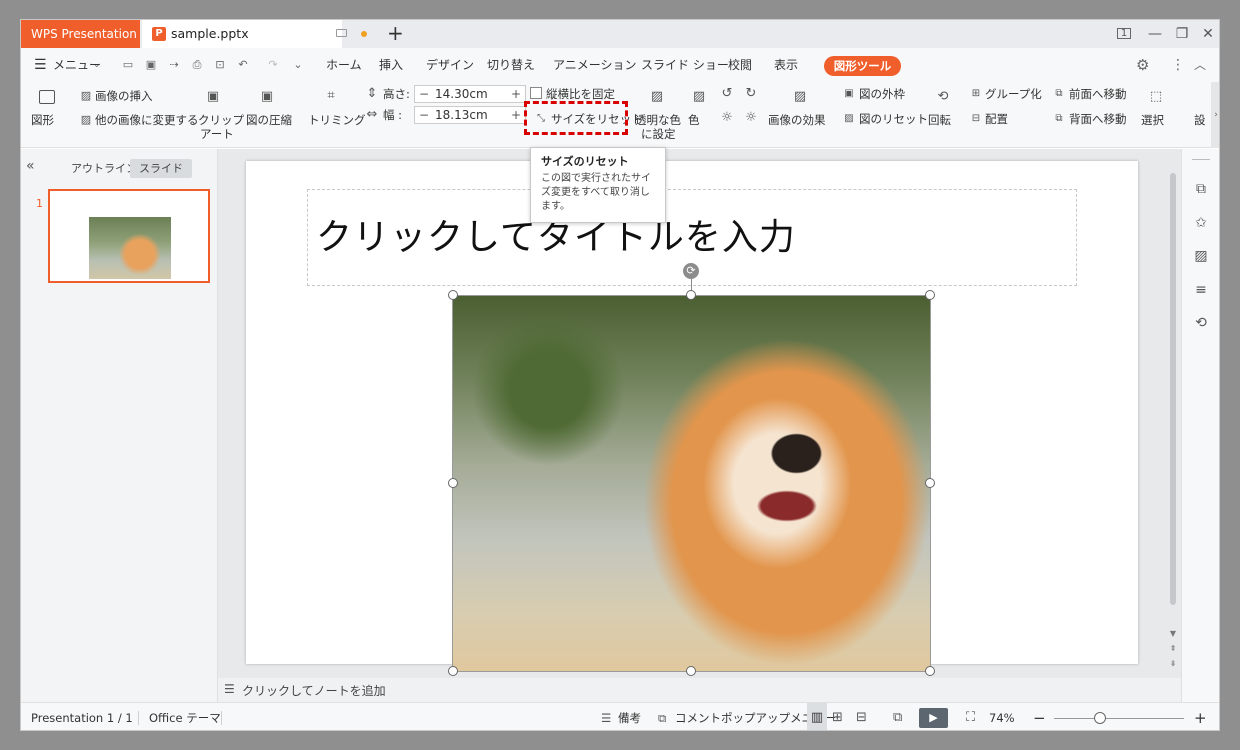  What do you see at coordinates (1002, 716) in the screenshot?
I see `zoom-level: 74%` at bounding box center [1002, 716].